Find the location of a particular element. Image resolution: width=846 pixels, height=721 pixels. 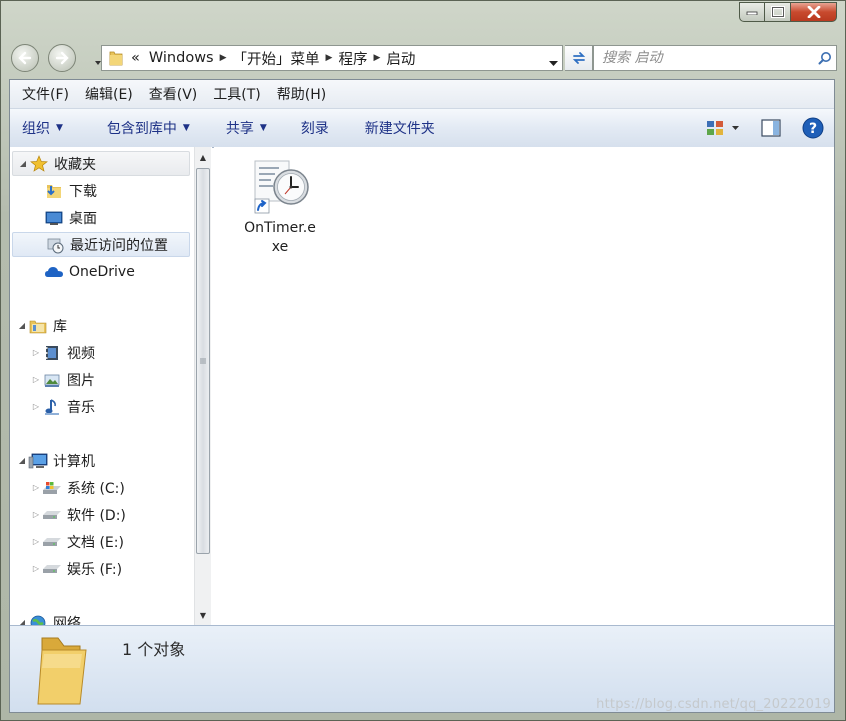

tree-label-libraries: 库 is located at coordinates (60, 326).